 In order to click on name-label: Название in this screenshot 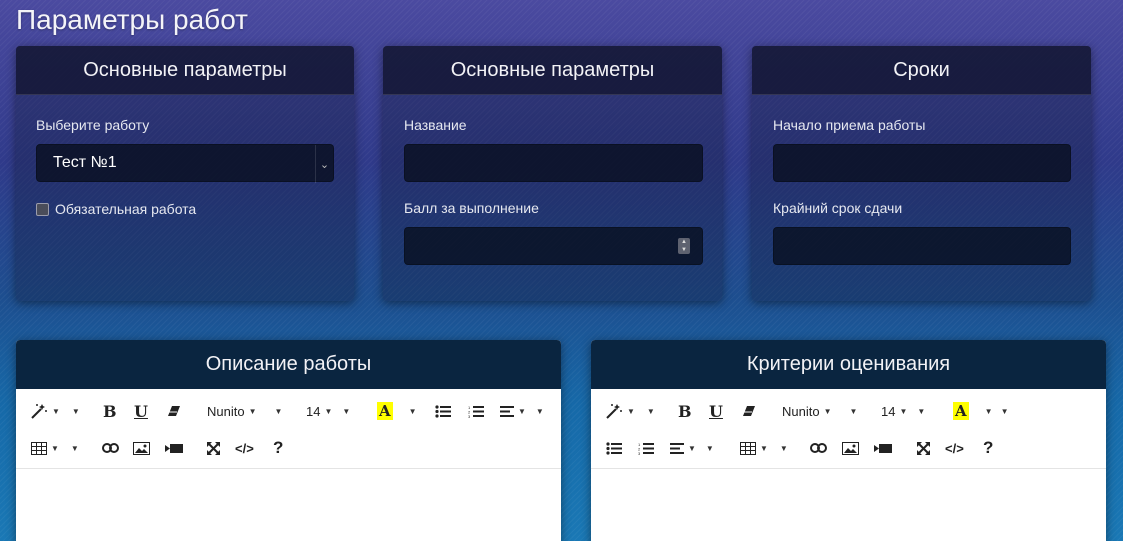, I will do `click(435, 125)`.